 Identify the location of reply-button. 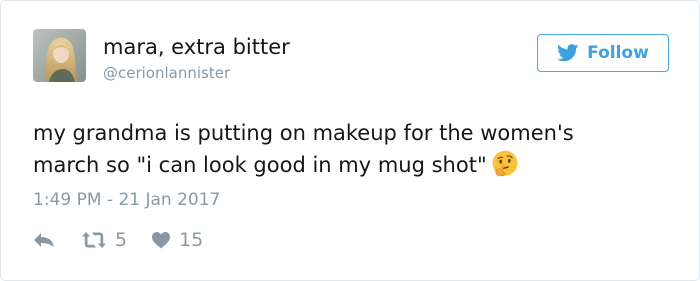
(44, 240).